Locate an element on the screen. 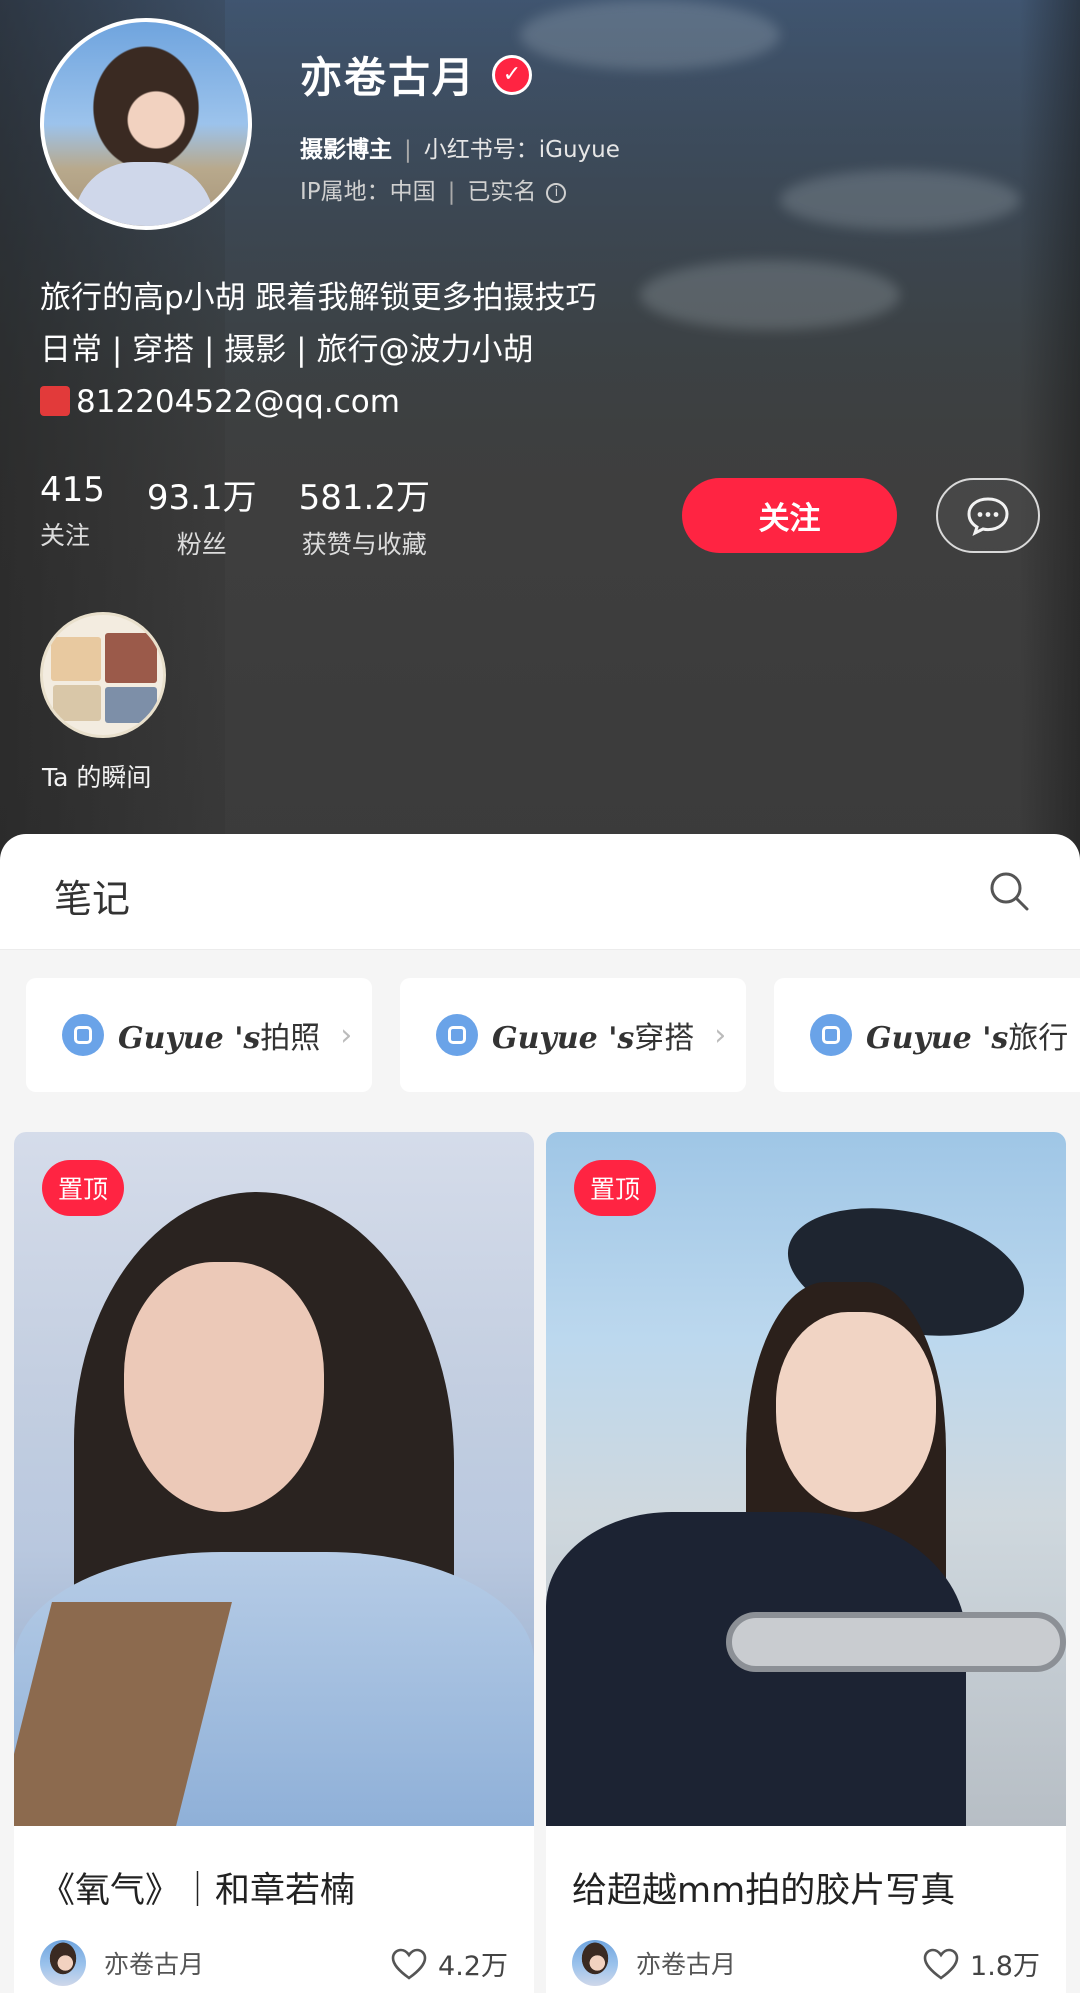 The height and width of the screenshot is (1993, 1080). like-button: 4.2万 is located at coordinates (449, 1963).